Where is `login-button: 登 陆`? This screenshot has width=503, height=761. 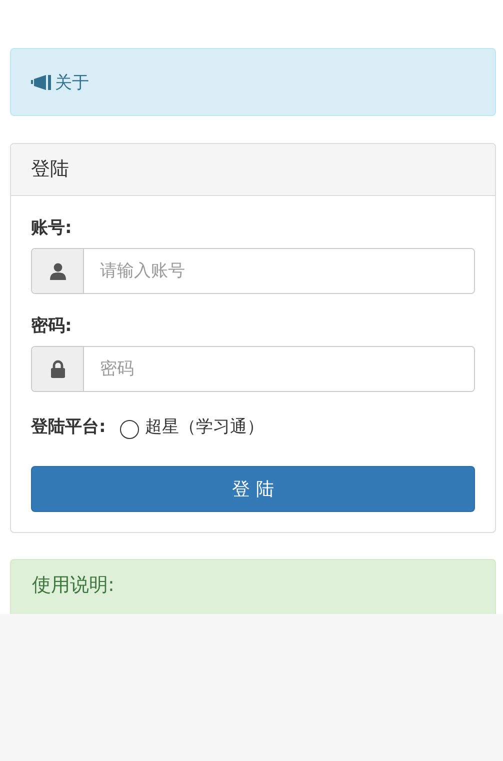 login-button: 登 陆 is located at coordinates (253, 489).